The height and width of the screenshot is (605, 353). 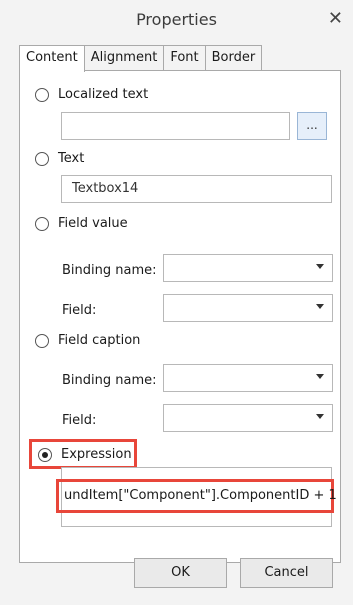 What do you see at coordinates (248, 418) in the screenshot?
I see `field-caption-field-select` at bounding box center [248, 418].